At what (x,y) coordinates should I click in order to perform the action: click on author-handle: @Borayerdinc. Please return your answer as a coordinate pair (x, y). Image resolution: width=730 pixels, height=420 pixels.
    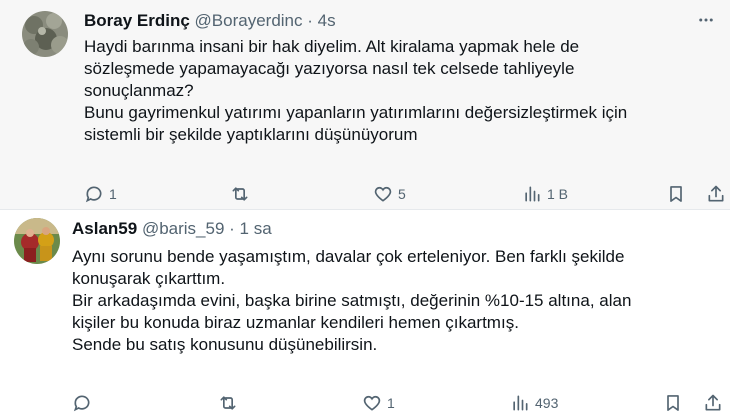
    Looking at the image, I should click on (249, 20).